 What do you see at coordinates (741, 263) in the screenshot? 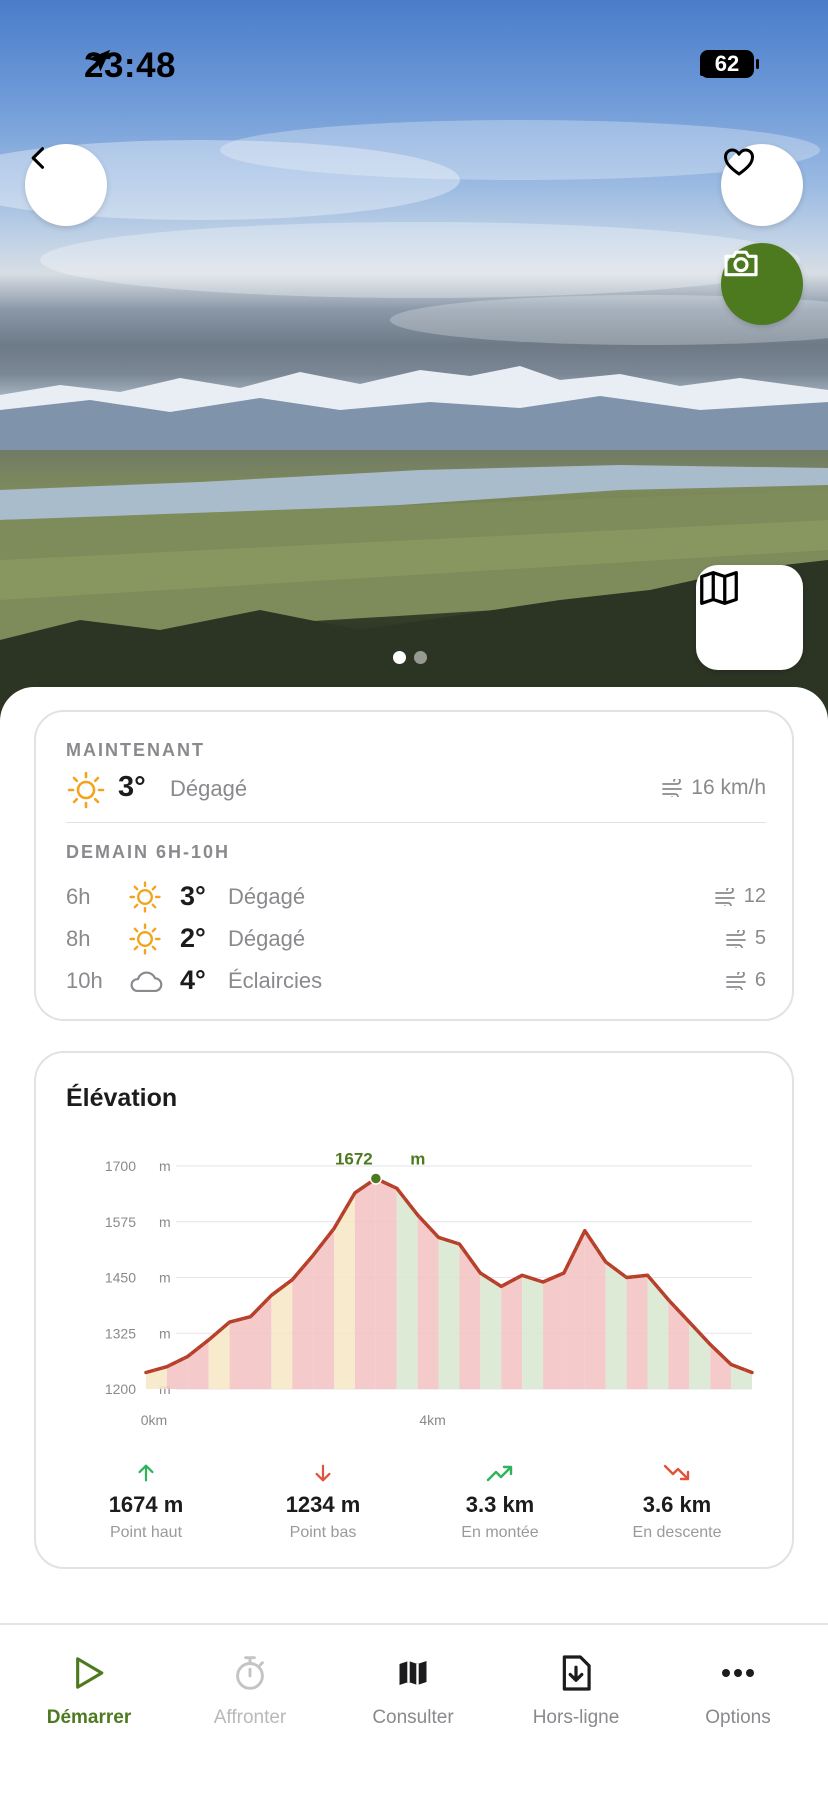
I see `camera-icon` at bounding box center [741, 263].